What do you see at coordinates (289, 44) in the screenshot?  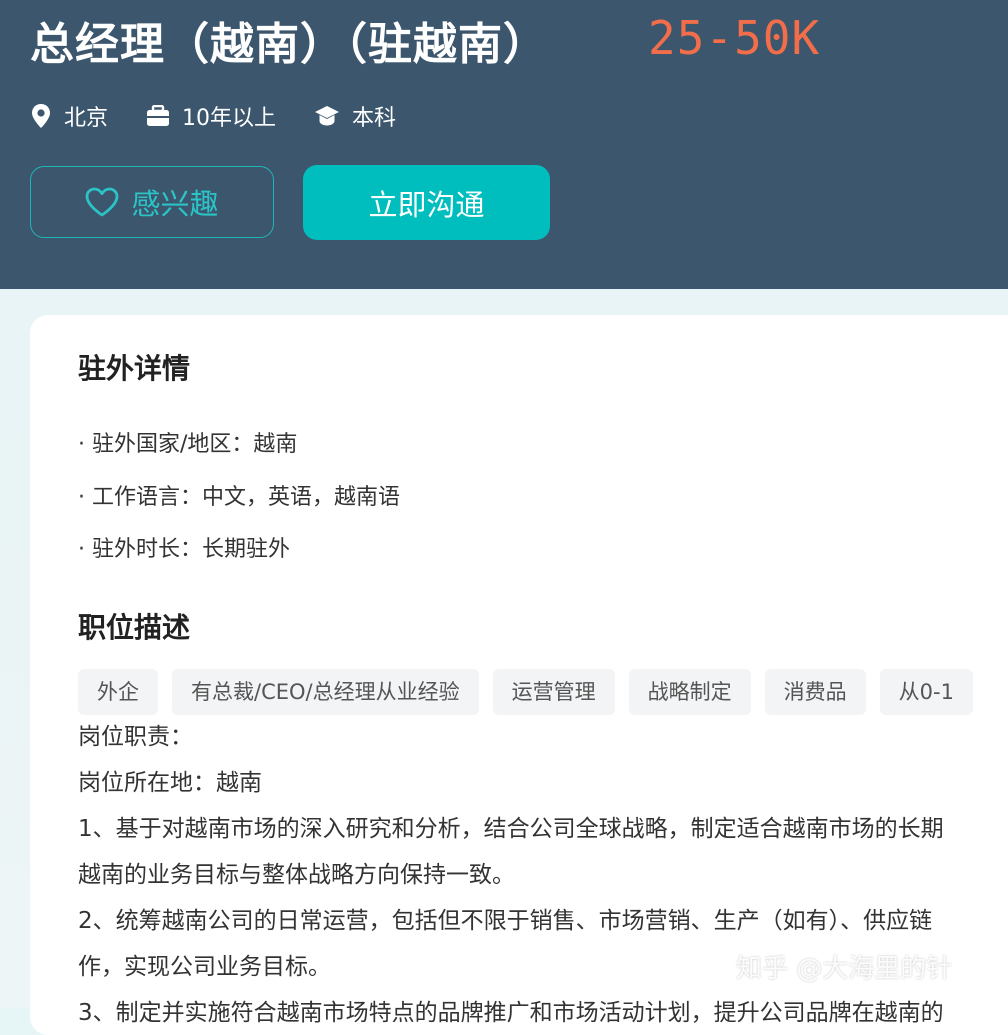 I see `job-title: 总经理（越南）（驻越南）` at bounding box center [289, 44].